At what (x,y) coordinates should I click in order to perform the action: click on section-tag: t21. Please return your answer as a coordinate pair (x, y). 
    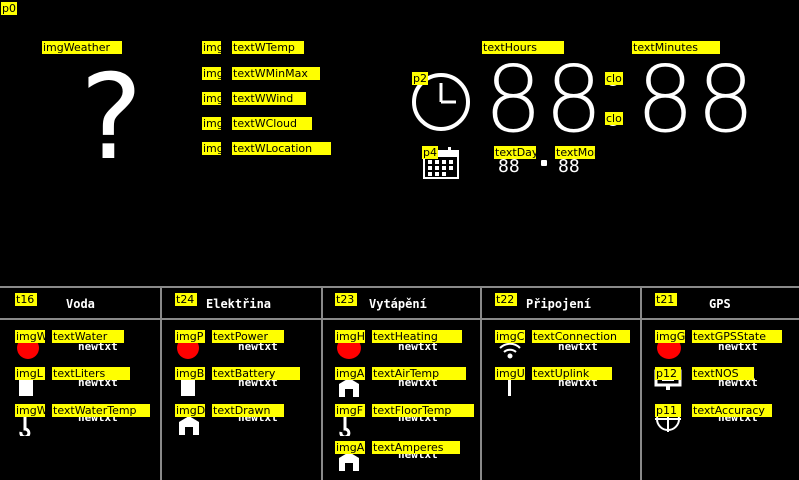
    Looking at the image, I should click on (666, 299).